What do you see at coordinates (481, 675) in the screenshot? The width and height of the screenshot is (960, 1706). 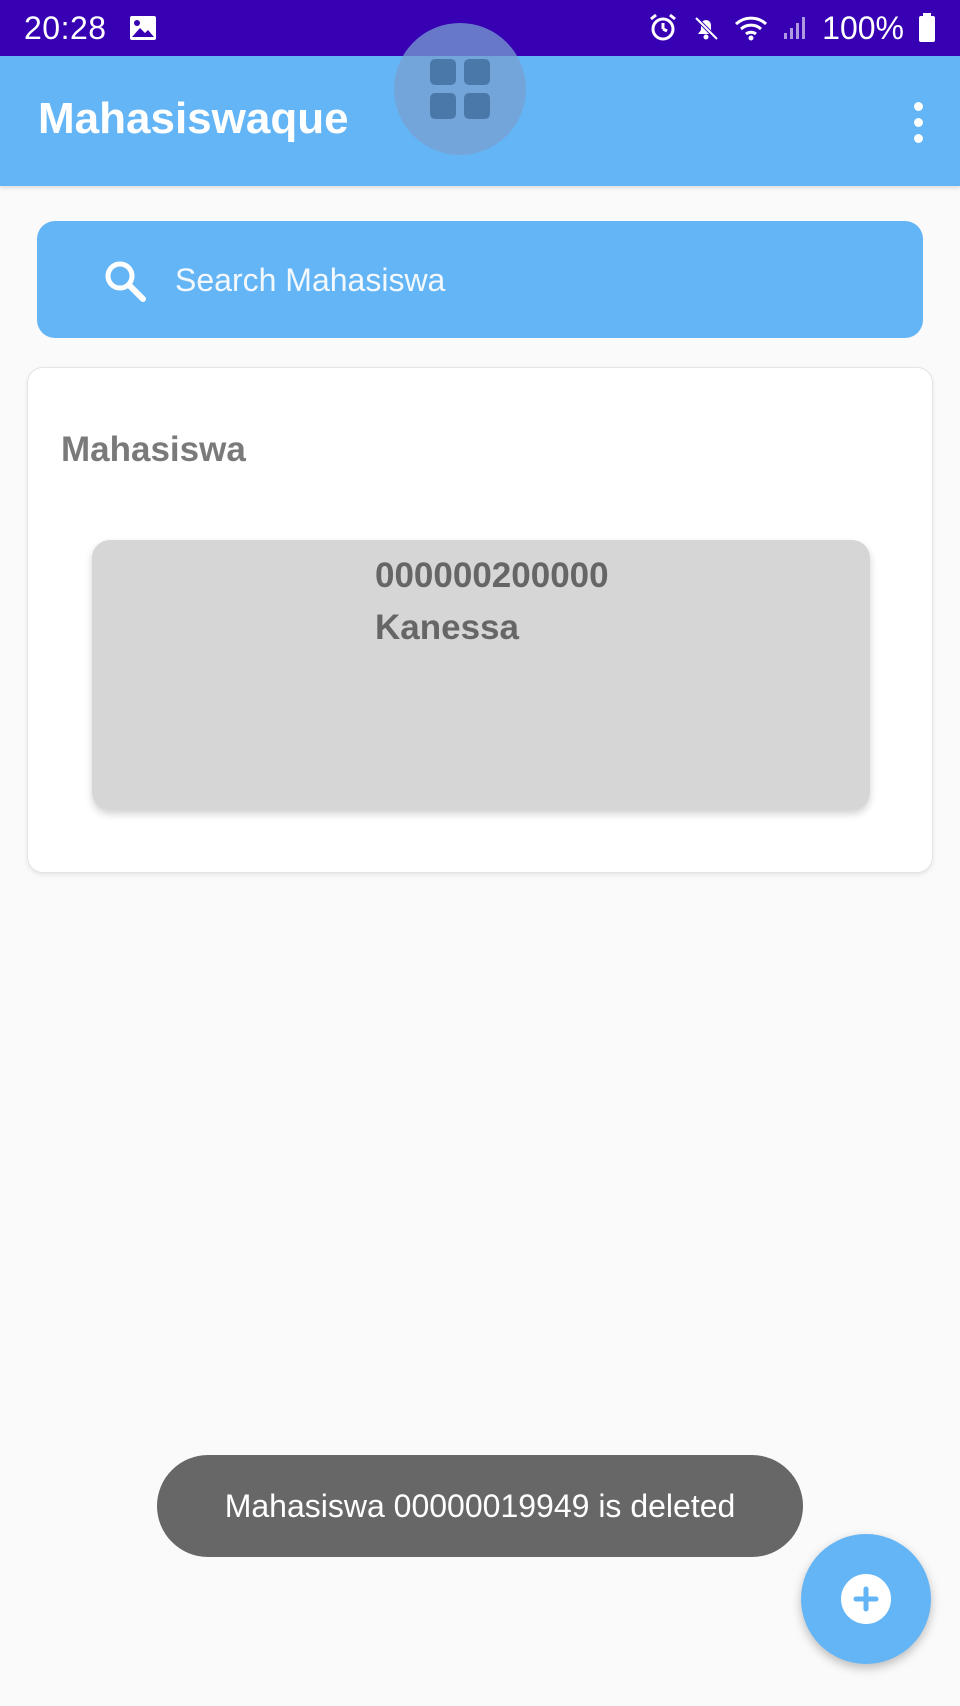 I see `student-list-item: 000000200000 Kanessa` at bounding box center [481, 675].